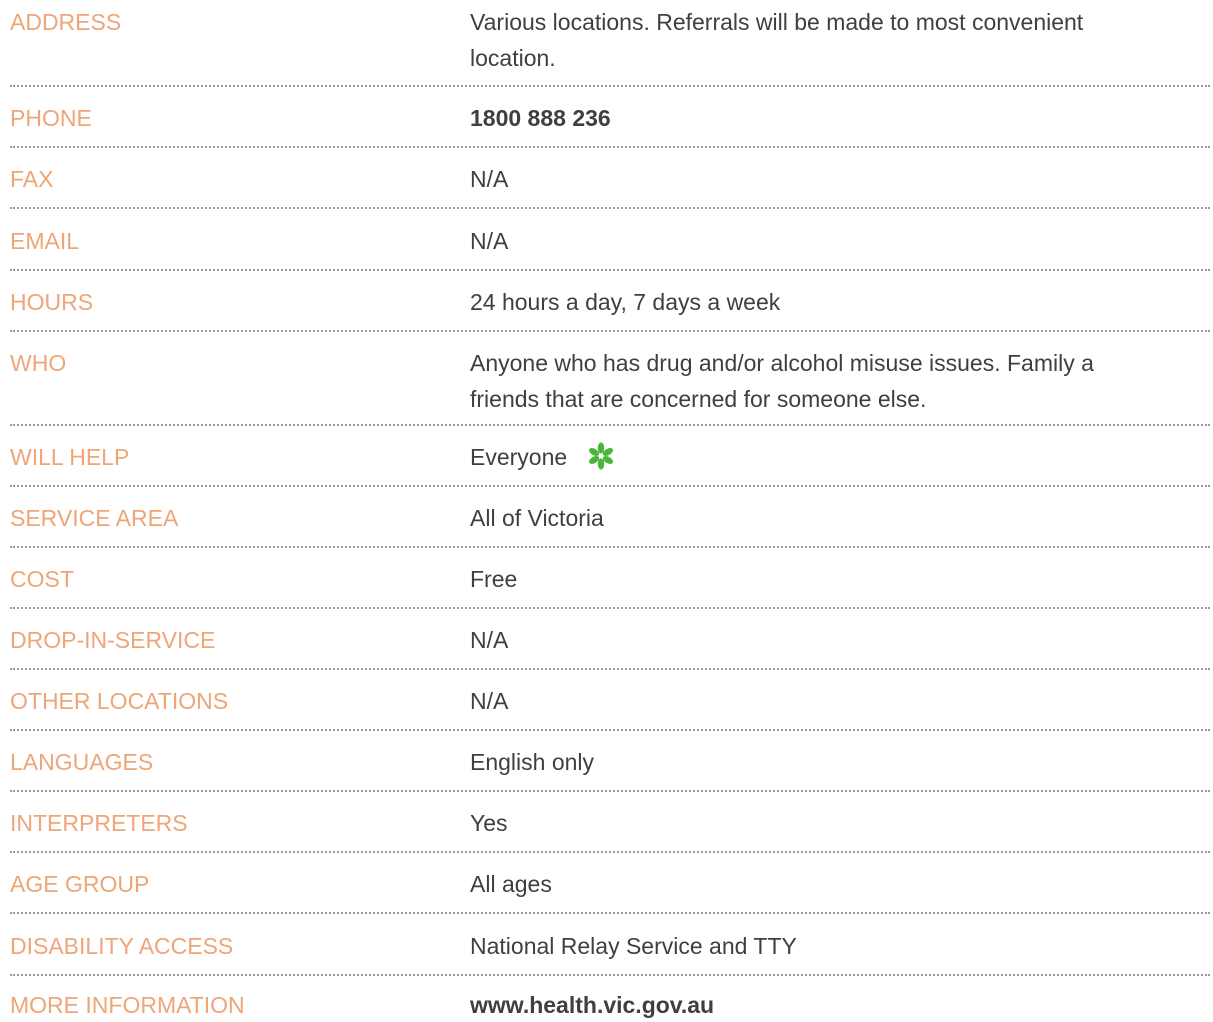 The width and height of the screenshot is (1213, 1022). What do you see at coordinates (42, 579) in the screenshot?
I see `label-cost: COST` at bounding box center [42, 579].